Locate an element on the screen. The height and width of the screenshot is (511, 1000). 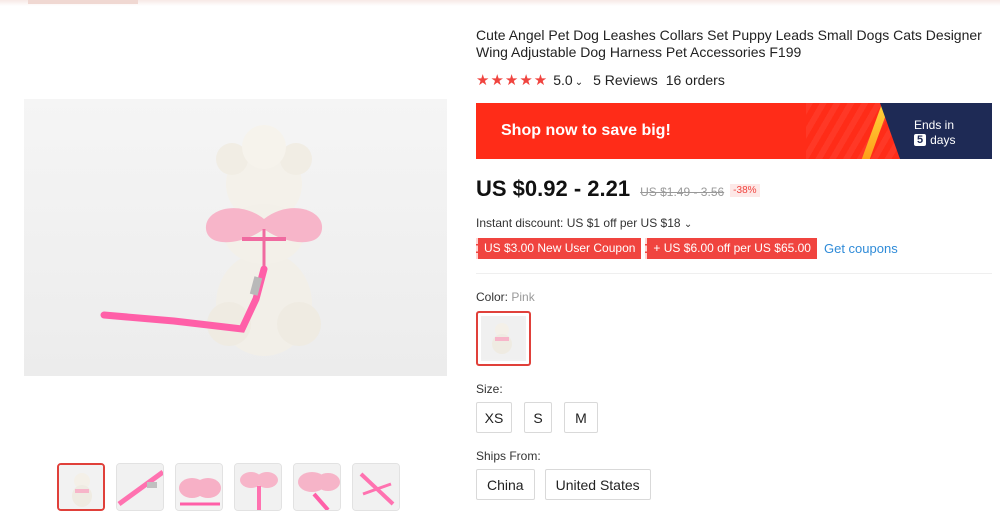
promo-countdown: Ends in 5 days is located at coordinates (926, 131).